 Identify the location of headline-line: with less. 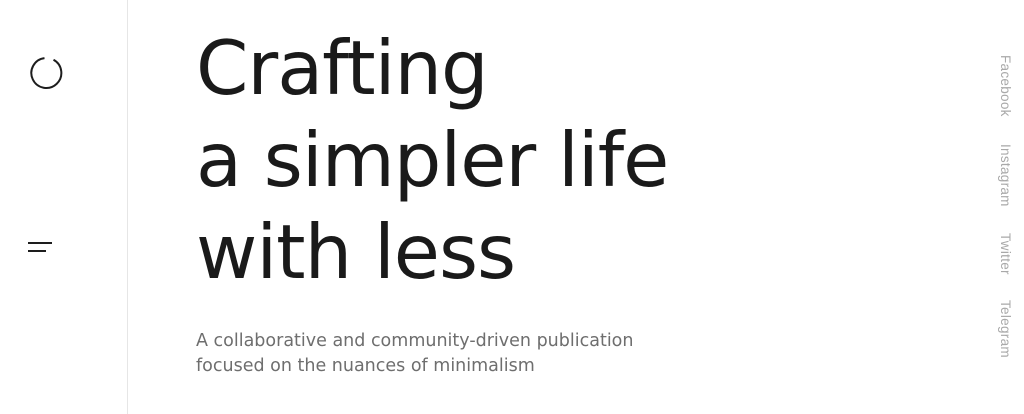
(356, 252).